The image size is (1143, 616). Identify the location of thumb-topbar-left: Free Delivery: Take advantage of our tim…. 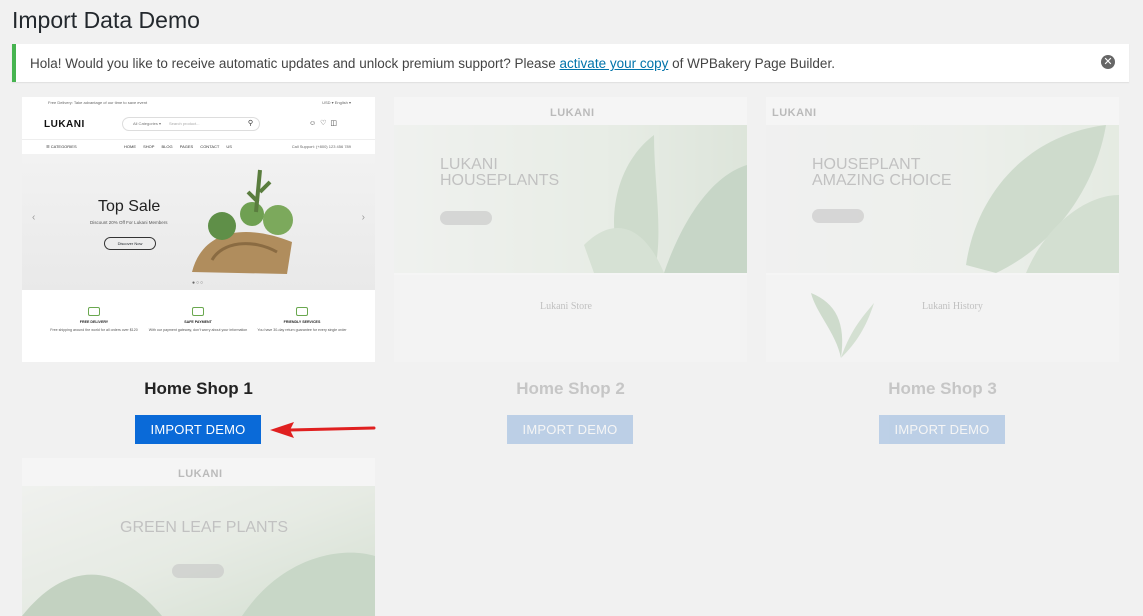
(98, 102).